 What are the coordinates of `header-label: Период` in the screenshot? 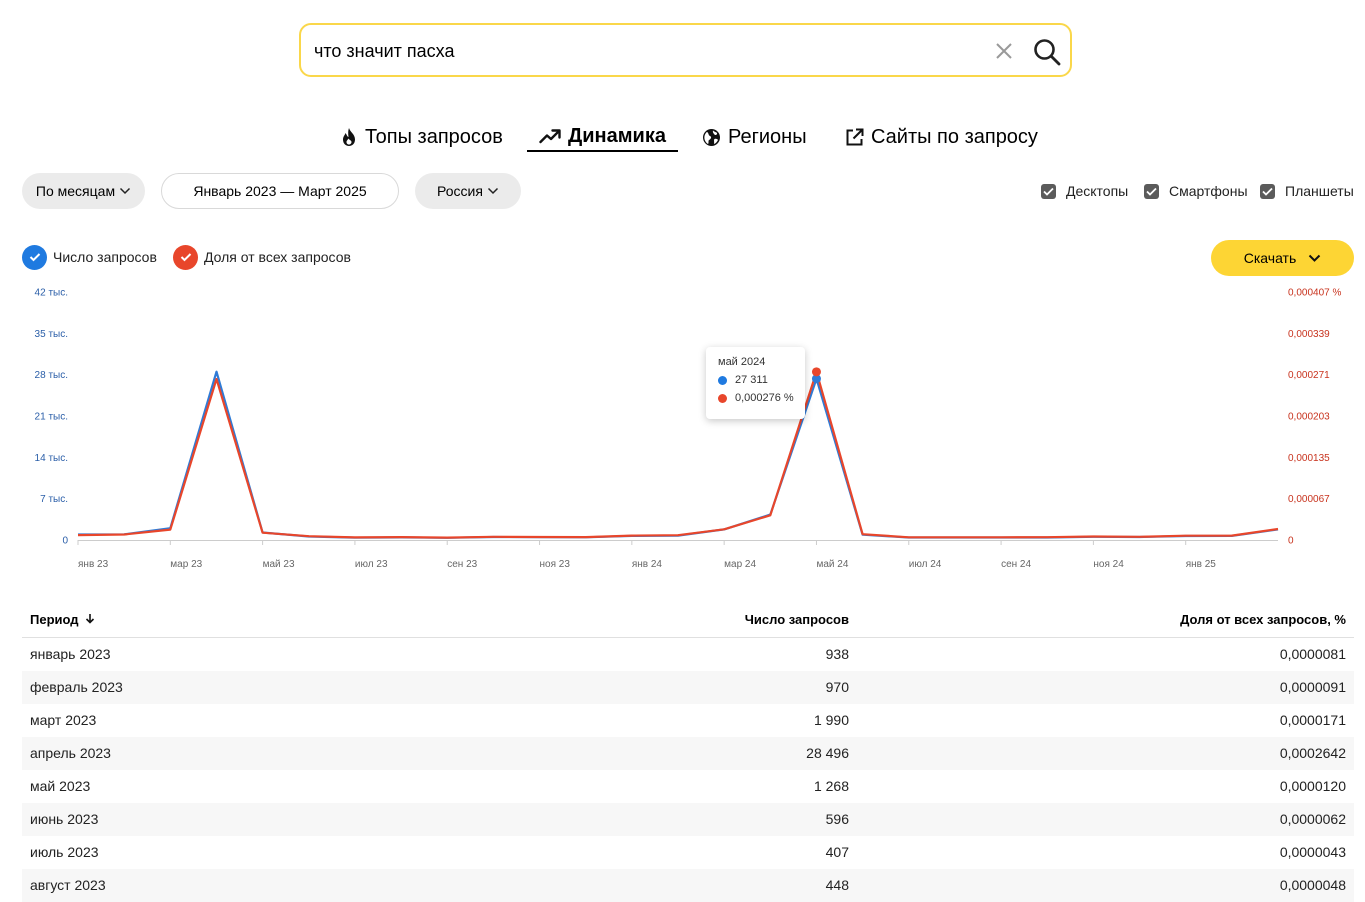 It's located at (54, 619).